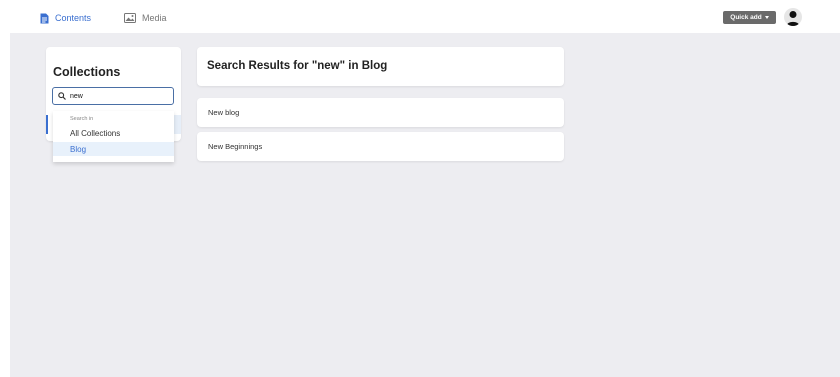 The height and width of the screenshot is (377, 840). I want to click on result-label: New Beginnings, so click(235, 146).